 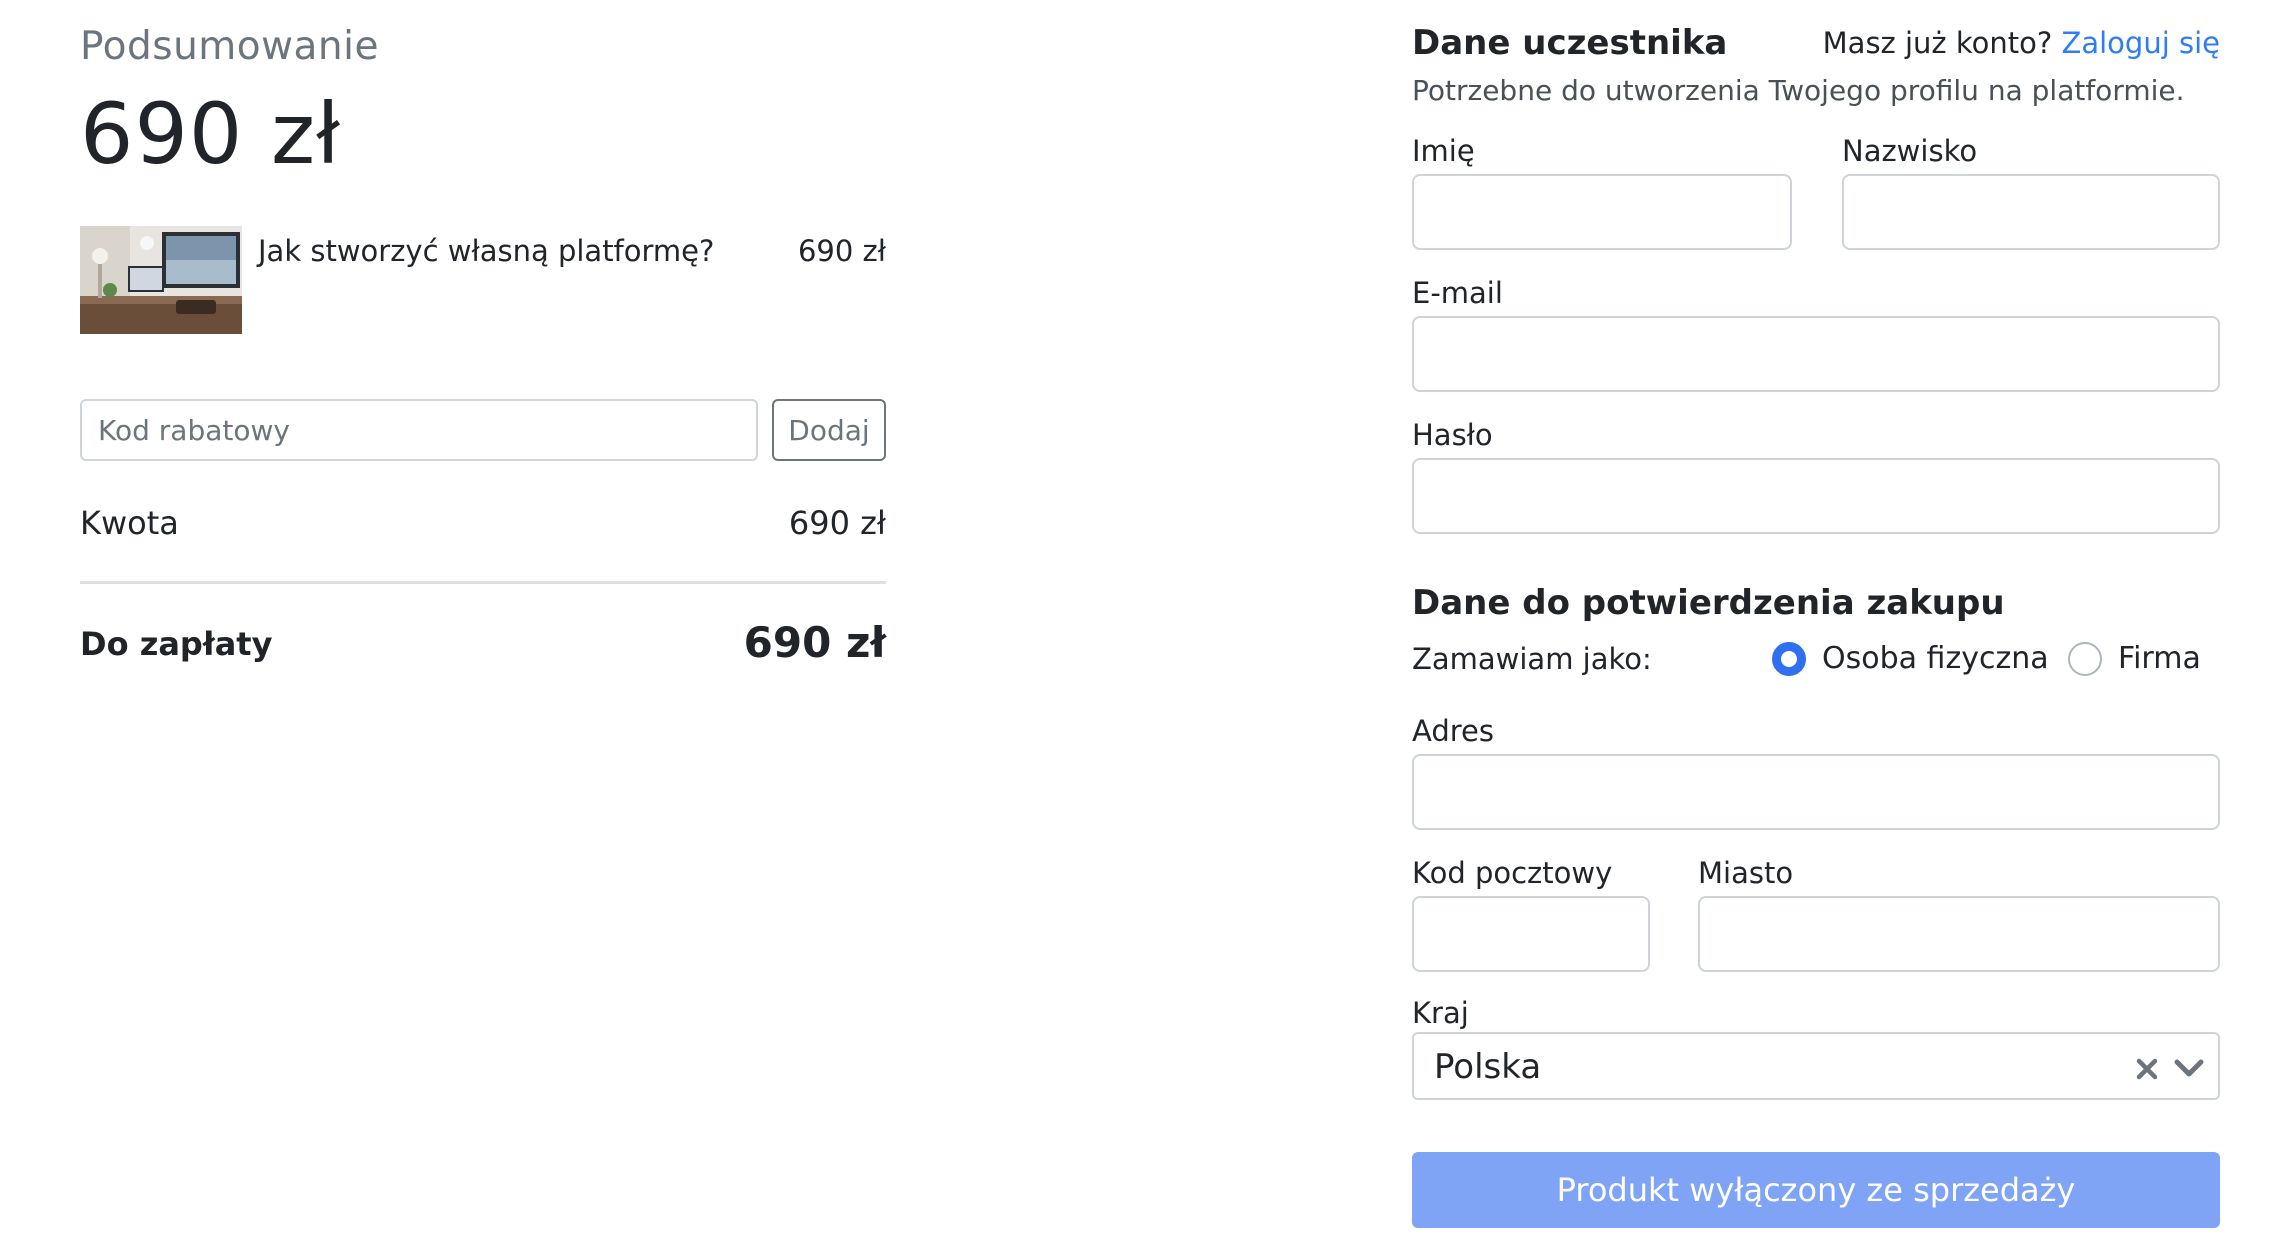 I want to click on summary-title: Podsumowanie, so click(x=229, y=46).